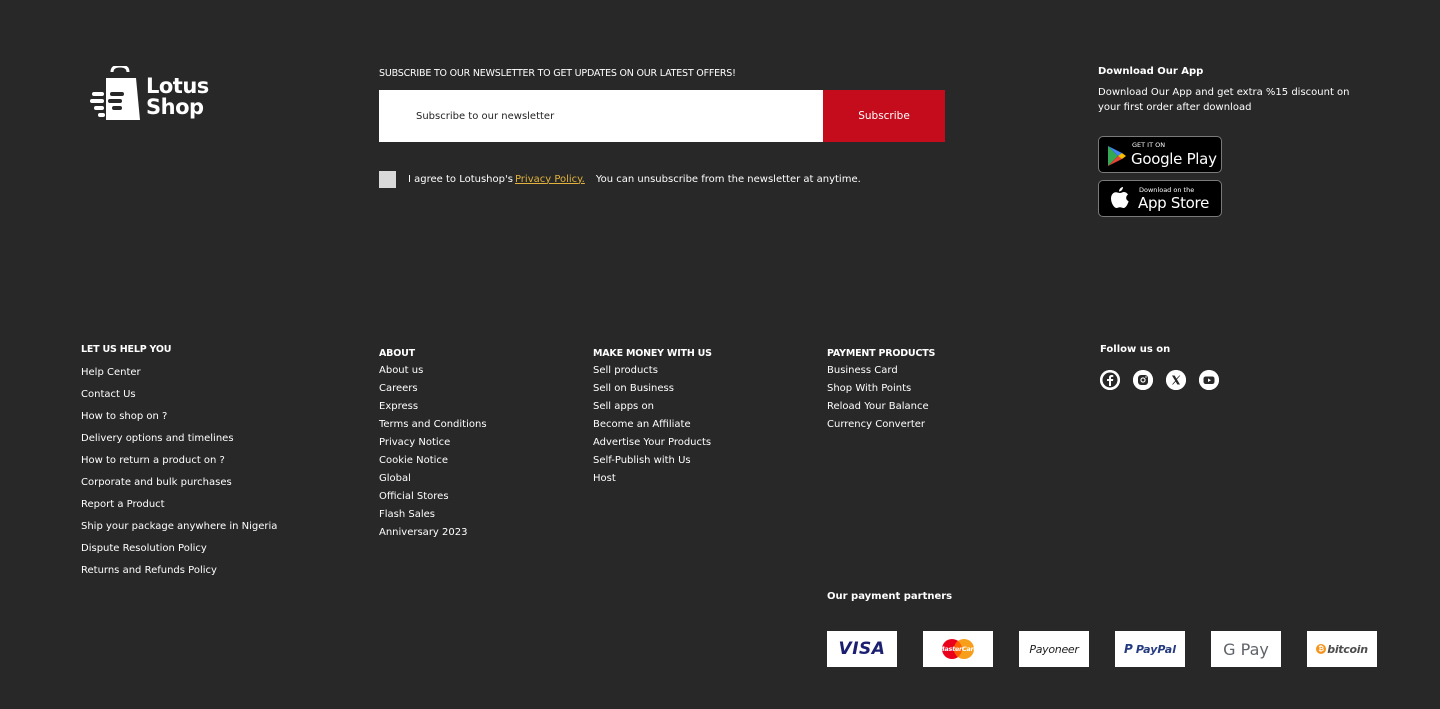  What do you see at coordinates (652, 407) in the screenshot?
I see `make-money-link: Sell apps on` at bounding box center [652, 407].